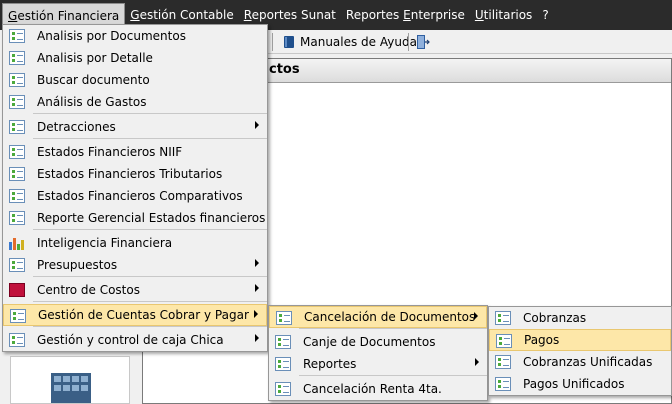 Image resolution: width=672 pixels, height=404 pixels. What do you see at coordinates (378, 364) in the screenshot?
I see `cuentas-item: Reportes` at bounding box center [378, 364].